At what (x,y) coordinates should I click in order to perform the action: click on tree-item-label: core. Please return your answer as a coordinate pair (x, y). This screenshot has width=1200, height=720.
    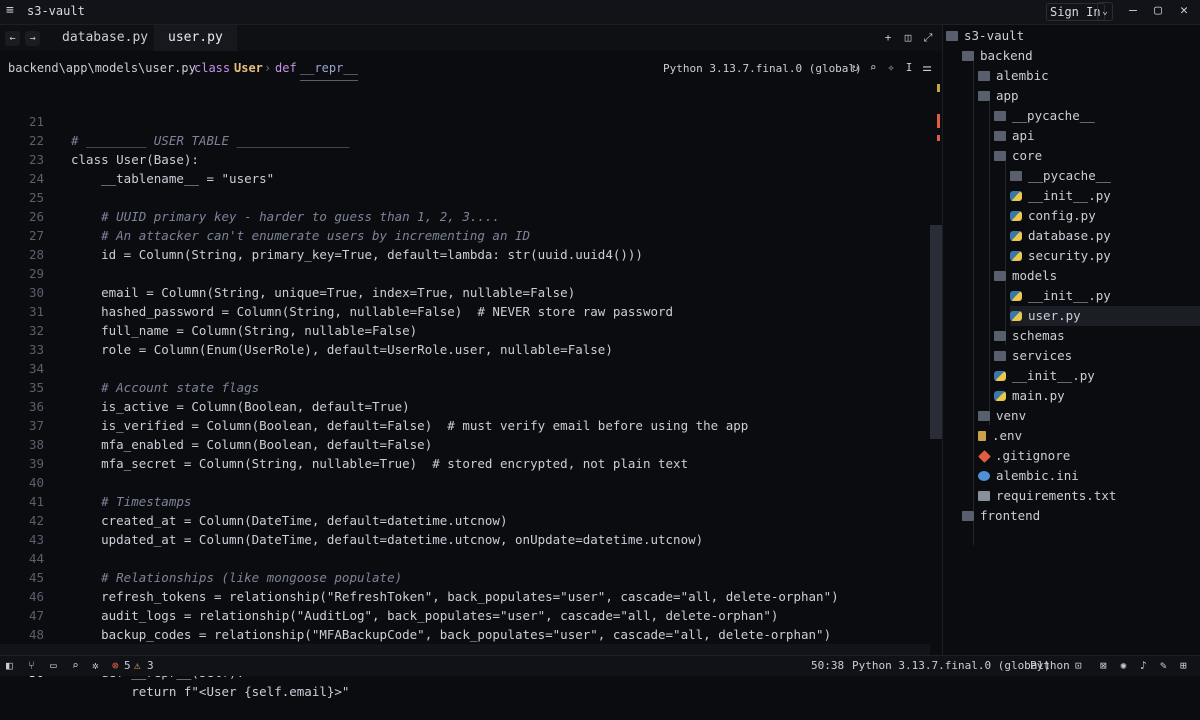
    Looking at the image, I should click on (1027, 155).